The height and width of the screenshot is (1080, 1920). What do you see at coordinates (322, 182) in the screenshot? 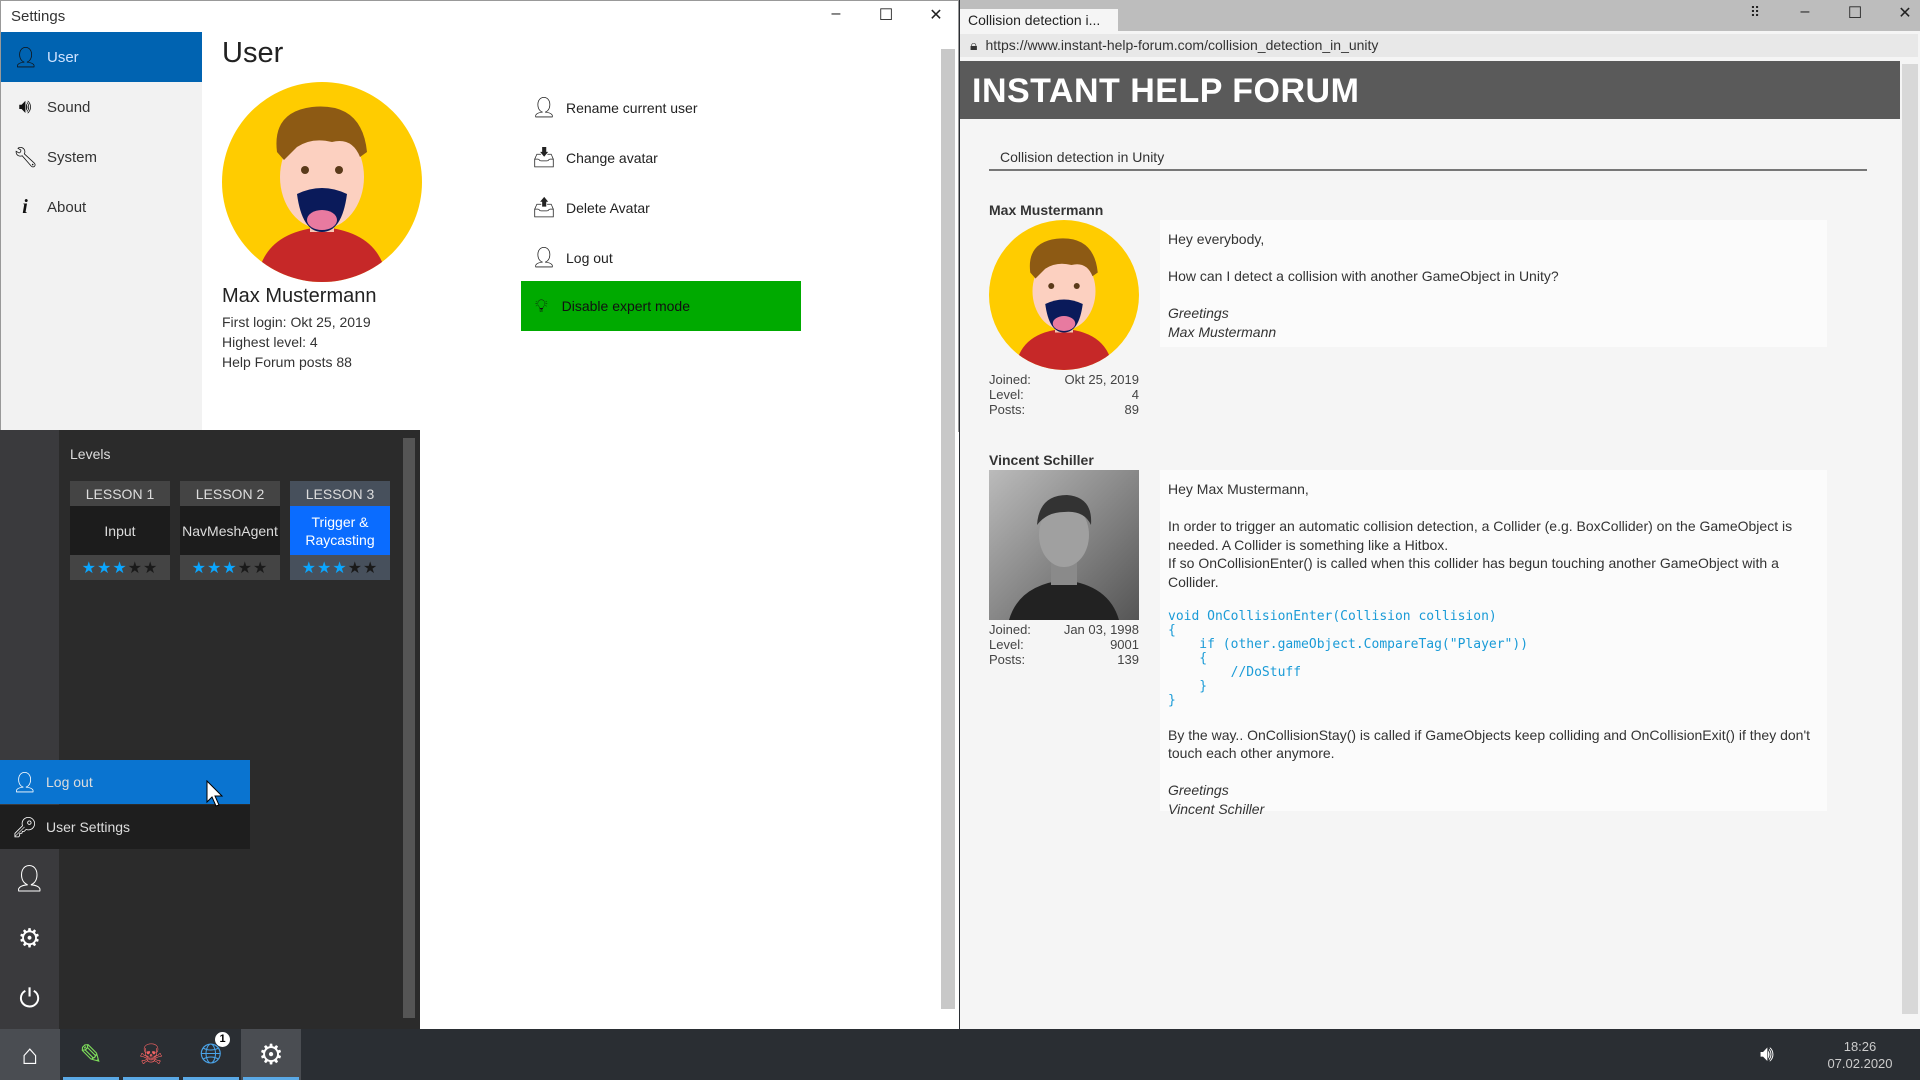
I see `avatar` at bounding box center [322, 182].